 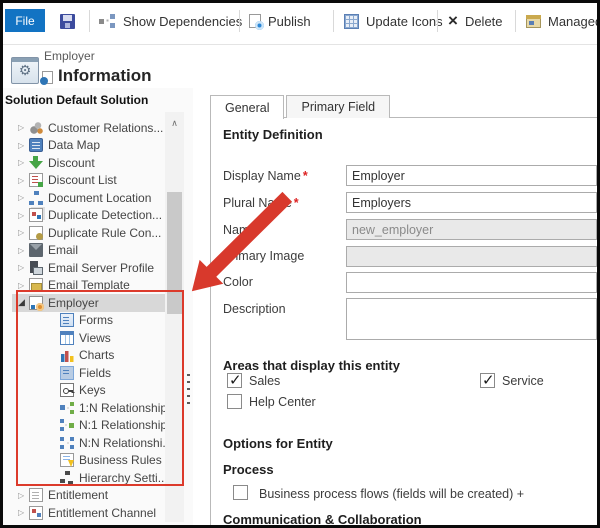 I want to click on update-icons-button: Update Icons, so click(x=393, y=21).